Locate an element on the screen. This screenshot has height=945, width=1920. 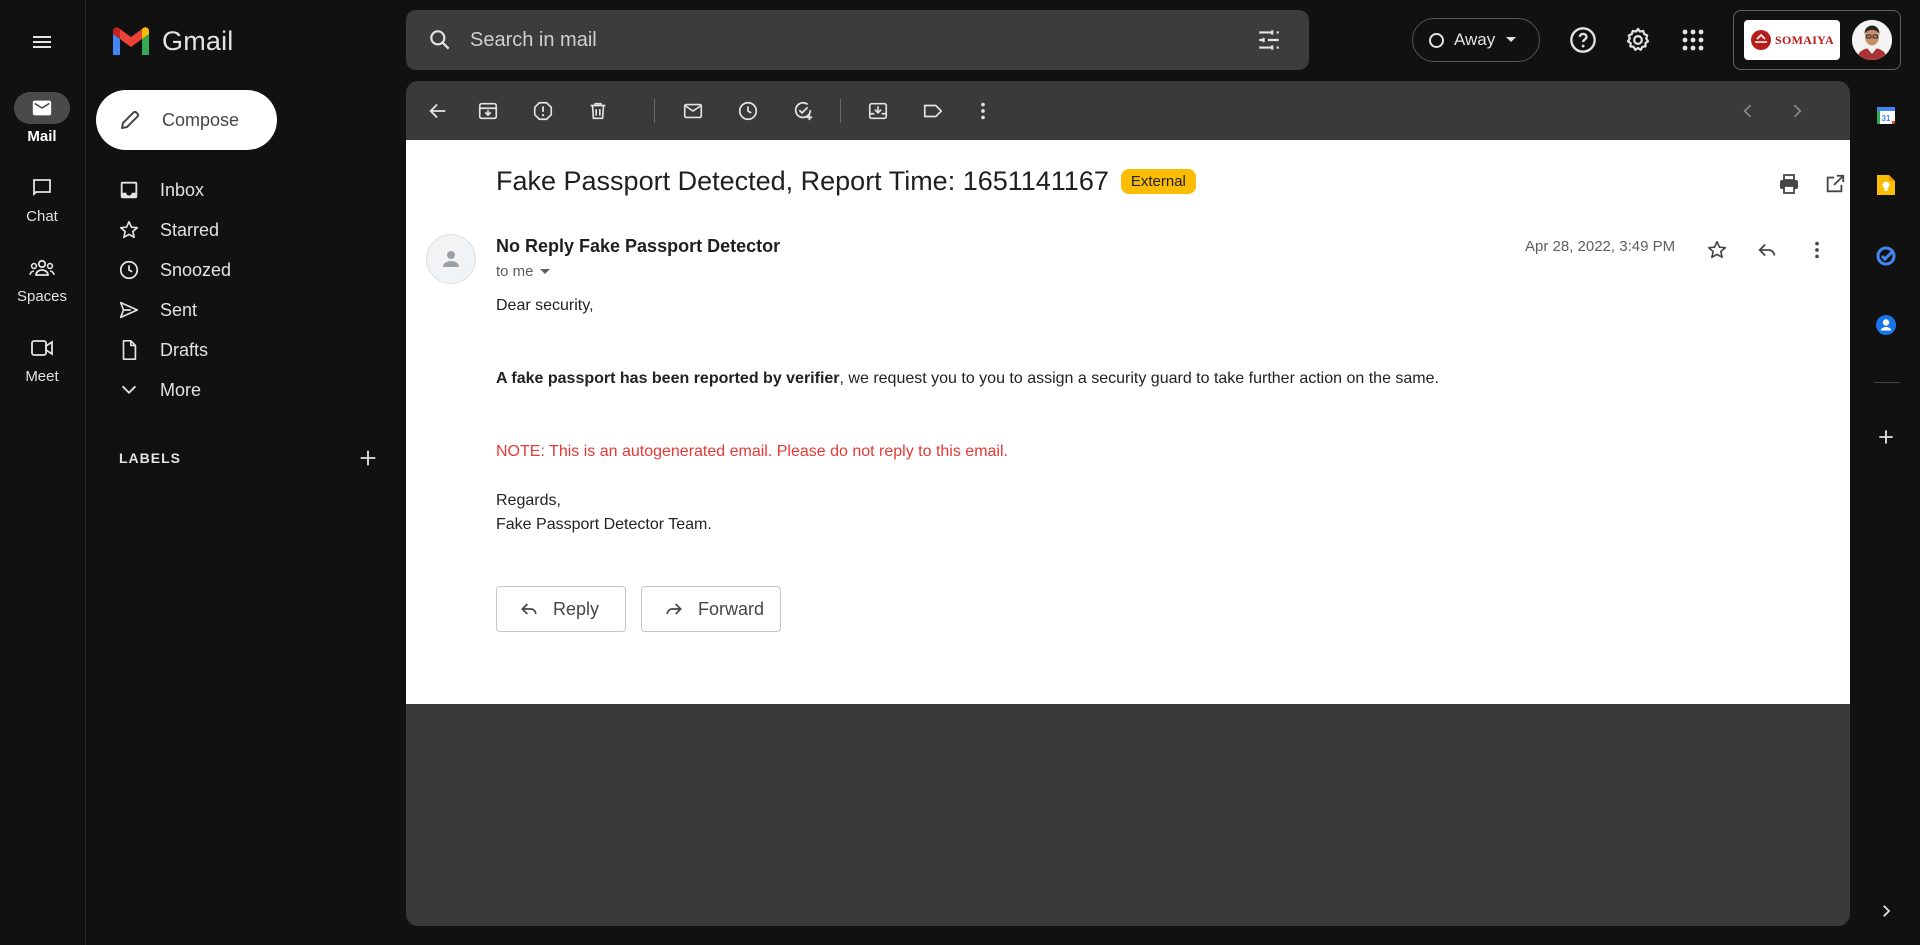
send-icon is located at coordinates (129, 310).